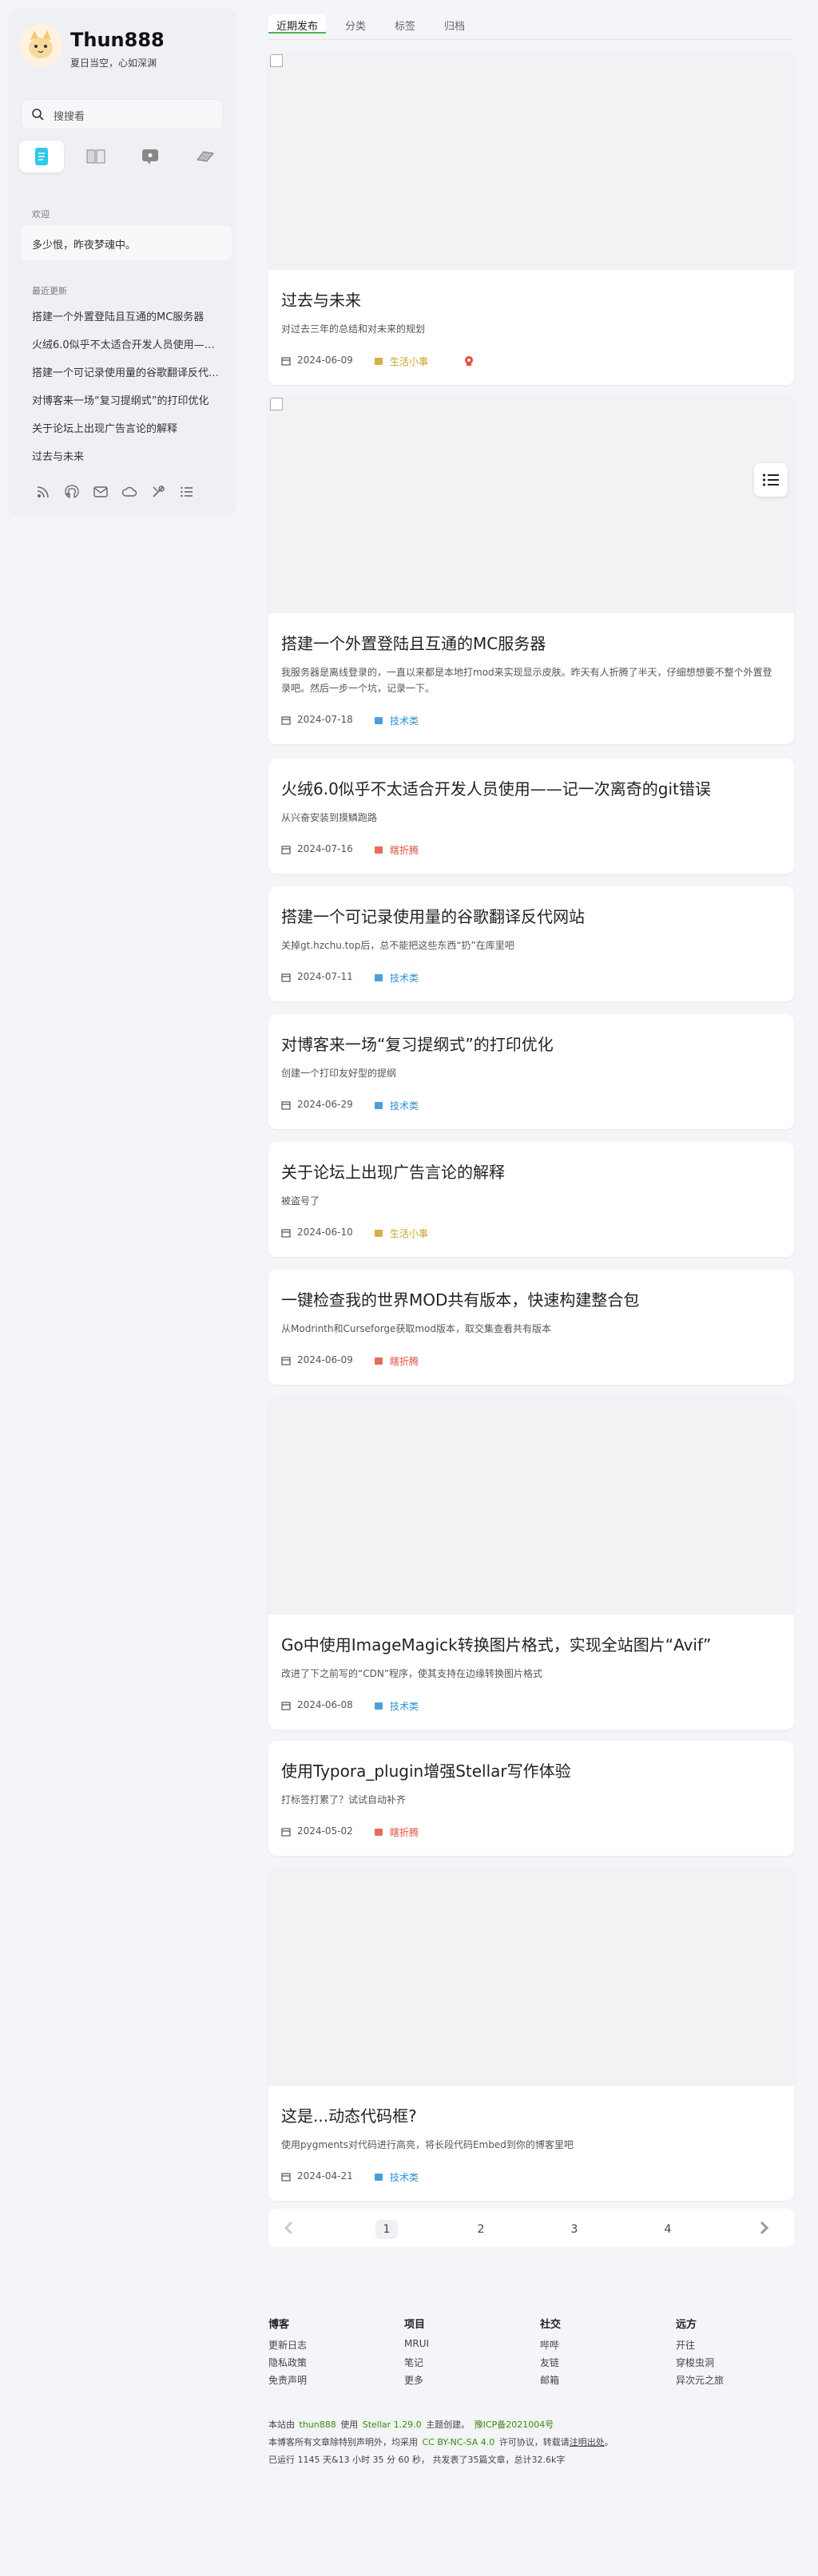 The width and height of the screenshot is (818, 2576). What do you see at coordinates (72, 492) in the screenshot?
I see `github-icon` at bounding box center [72, 492].